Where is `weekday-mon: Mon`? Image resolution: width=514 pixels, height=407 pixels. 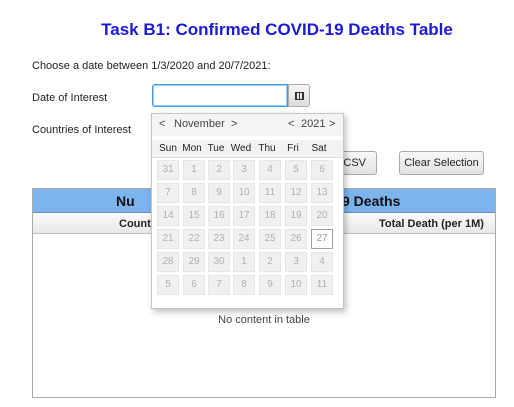 weekday-mon: Mon is located at coordinates (192, 148).